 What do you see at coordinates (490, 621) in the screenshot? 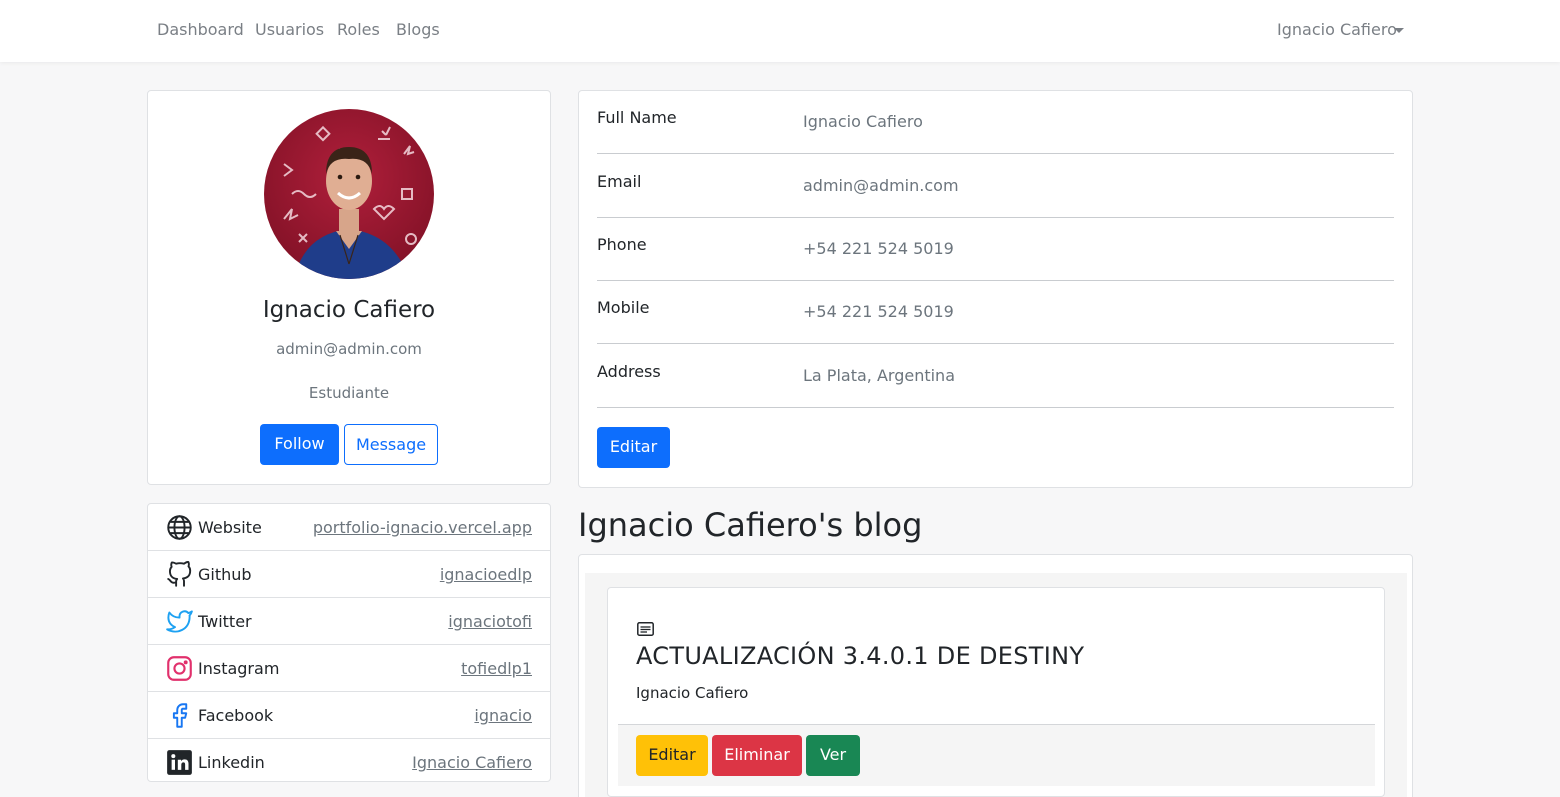
I see `twitter-link: ignaciotofi` at bounding box center [490, 621].